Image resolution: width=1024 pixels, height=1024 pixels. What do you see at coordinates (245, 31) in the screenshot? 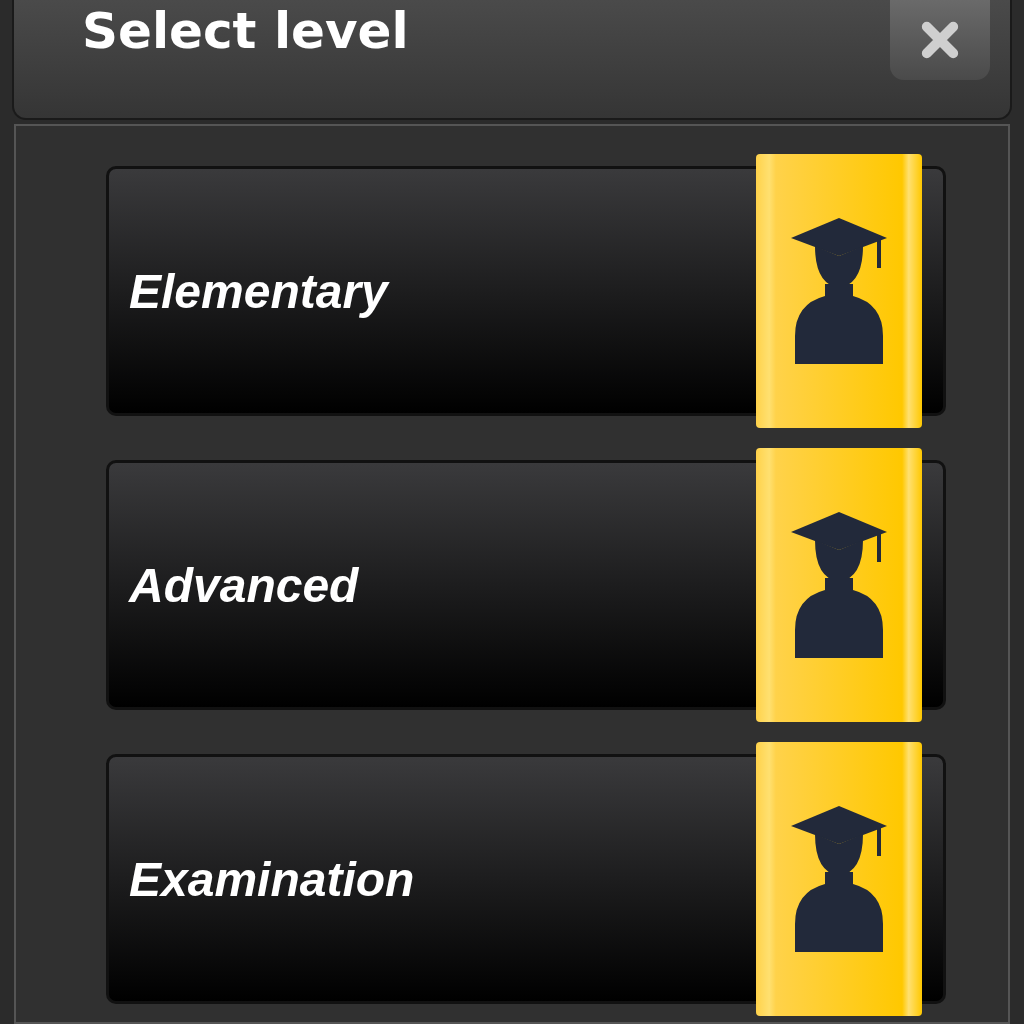
I see `window-title: Select level` at bounding box center [245, 31].